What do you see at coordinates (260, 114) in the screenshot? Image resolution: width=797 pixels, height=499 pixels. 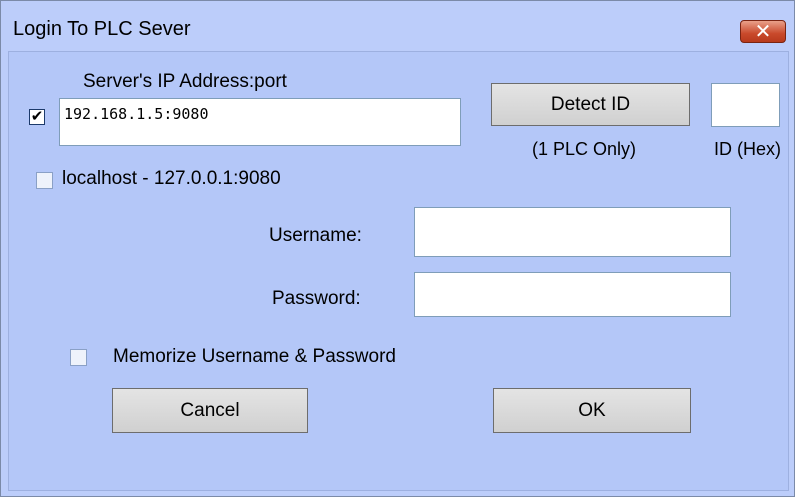 I see `server-address-input` at bounding box center [260, 114].